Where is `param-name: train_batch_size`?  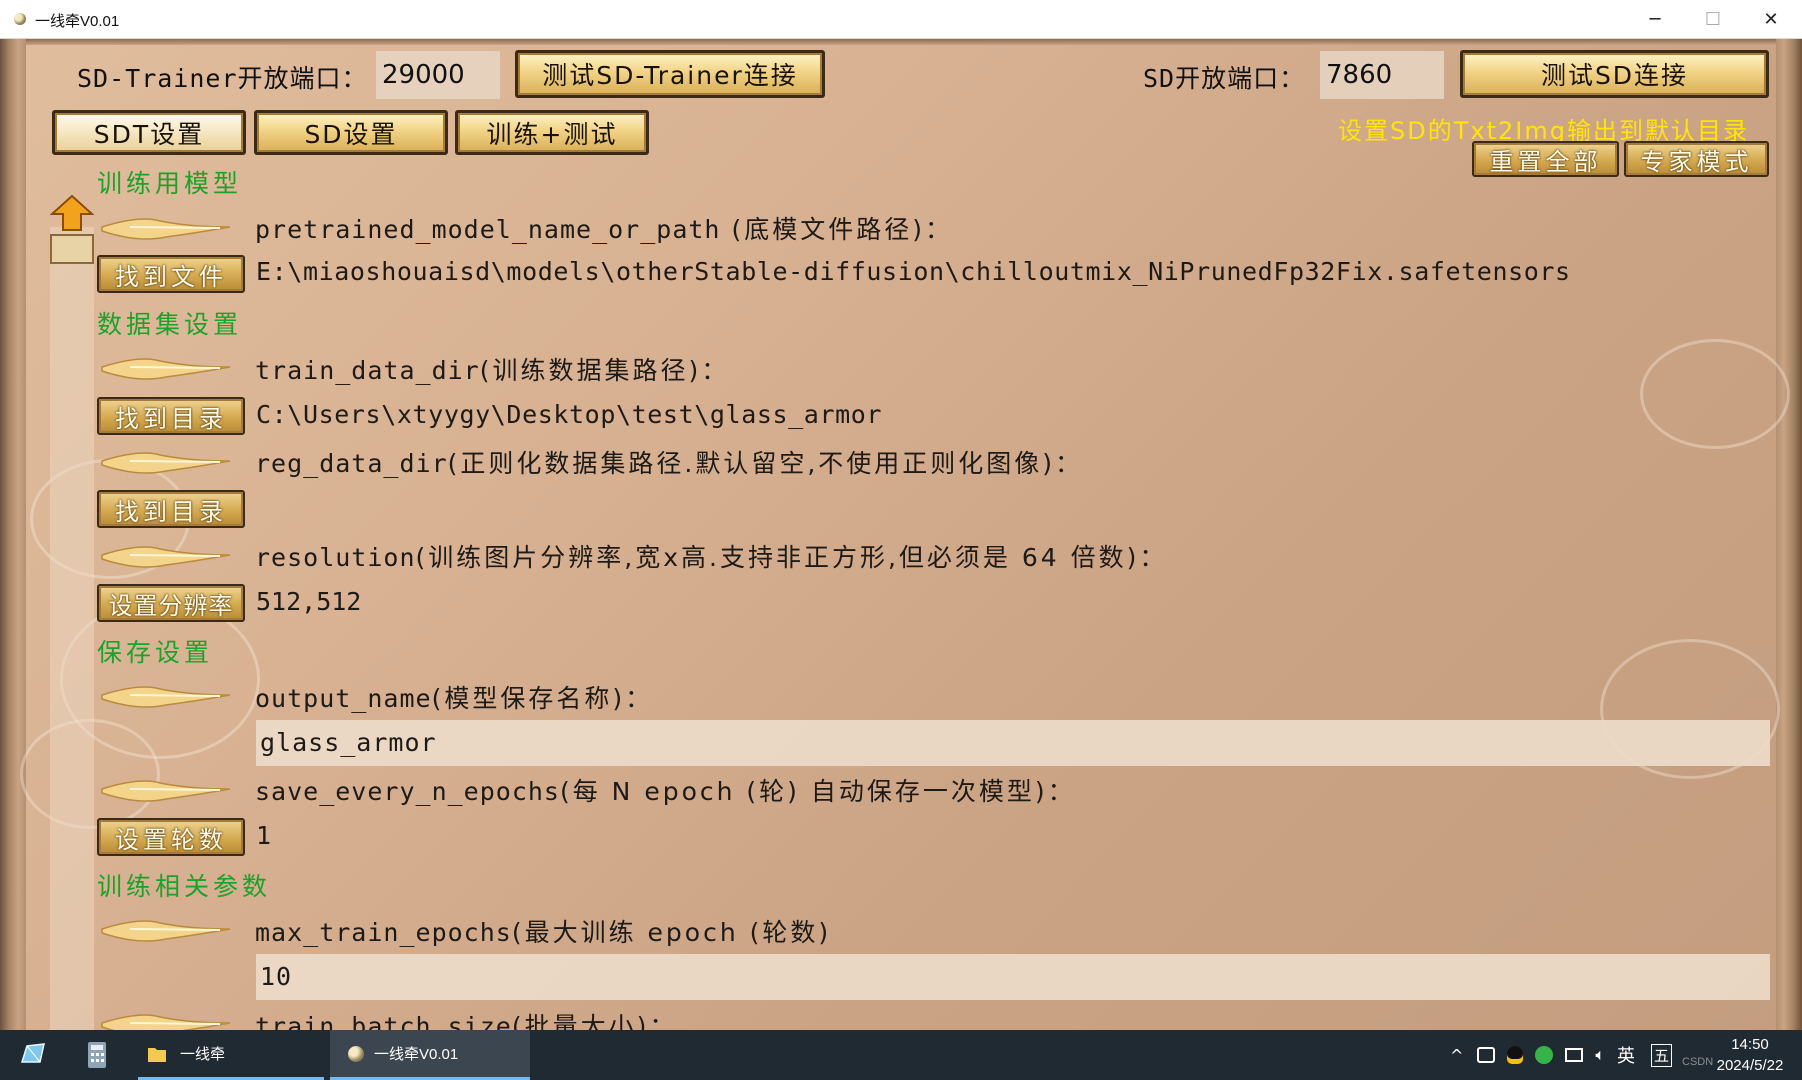
param-name: train_batch_size is located at coordinates (383, 1021).